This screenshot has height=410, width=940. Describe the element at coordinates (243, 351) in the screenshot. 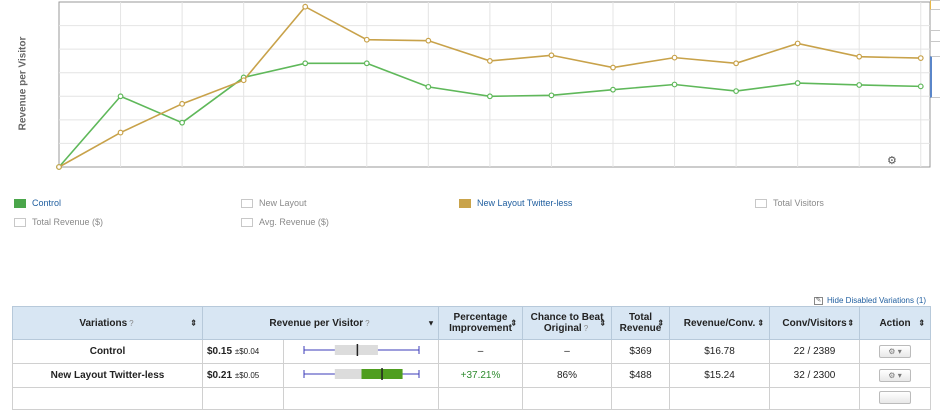

I see `revenue-per-visitor: $0.15 ±$0.04` at that location.